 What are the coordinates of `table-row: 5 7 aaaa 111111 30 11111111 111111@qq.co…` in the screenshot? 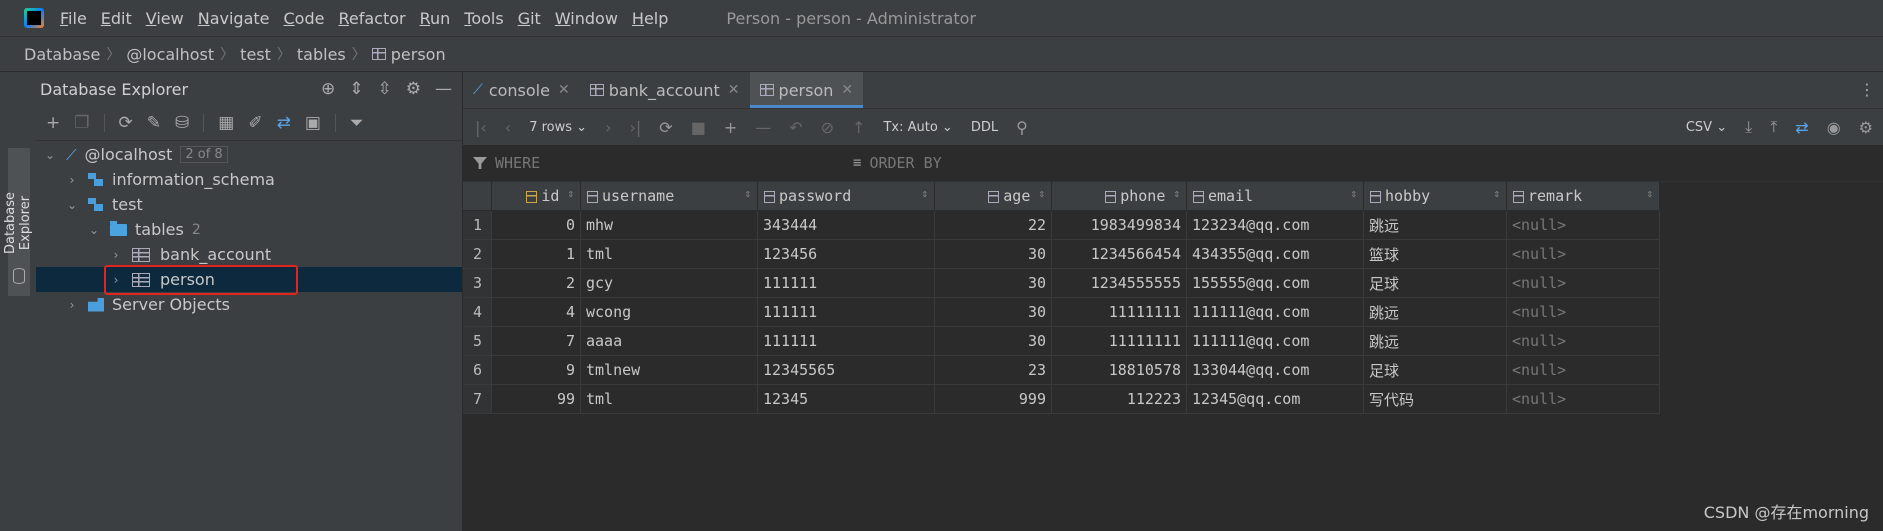 It's located at (1061, 341).